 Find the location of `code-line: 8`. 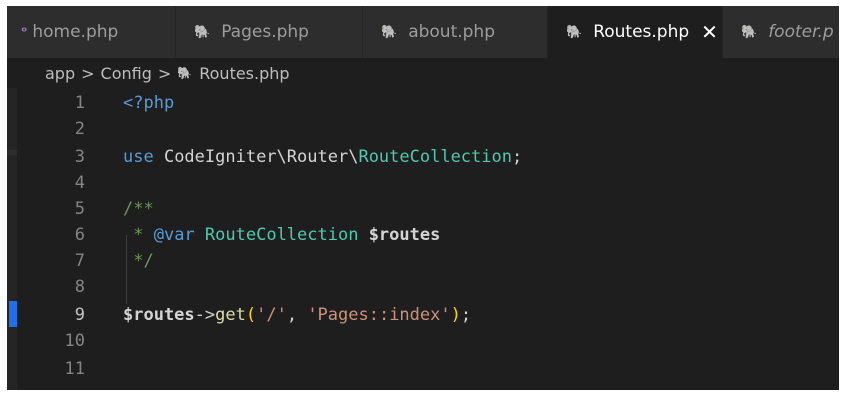

code-line: 8 is located at coordinates (428, 287).